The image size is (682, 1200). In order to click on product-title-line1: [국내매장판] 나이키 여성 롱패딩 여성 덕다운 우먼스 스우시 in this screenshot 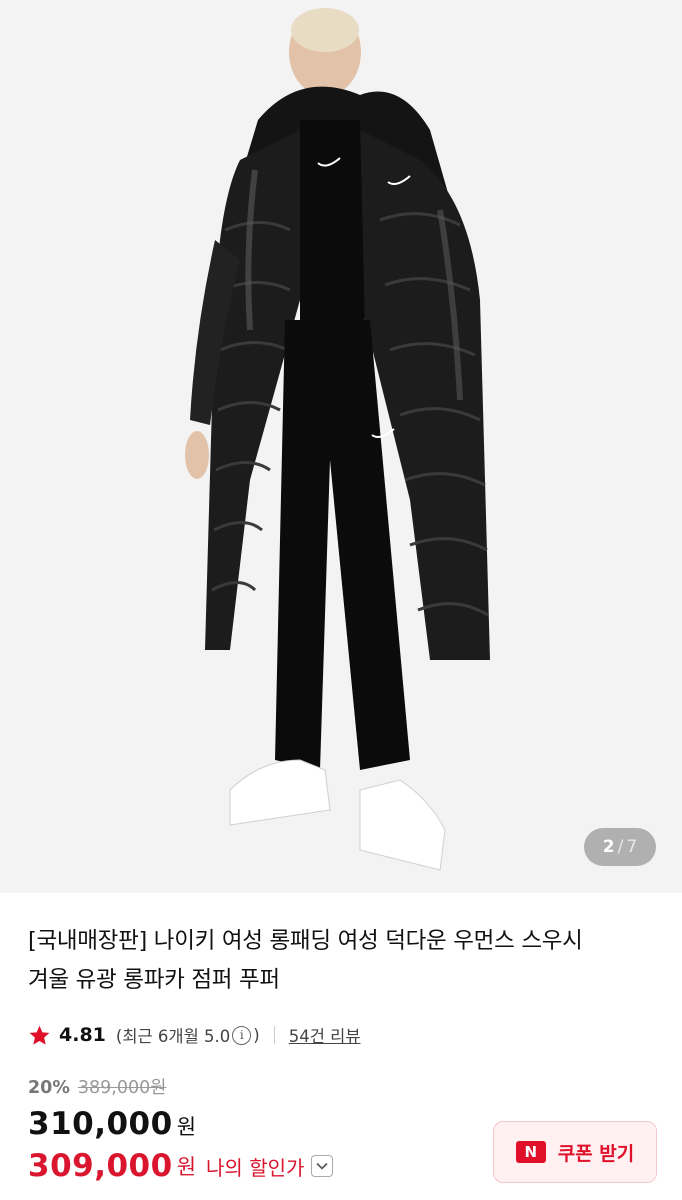, I will do `click(305, 941)`.